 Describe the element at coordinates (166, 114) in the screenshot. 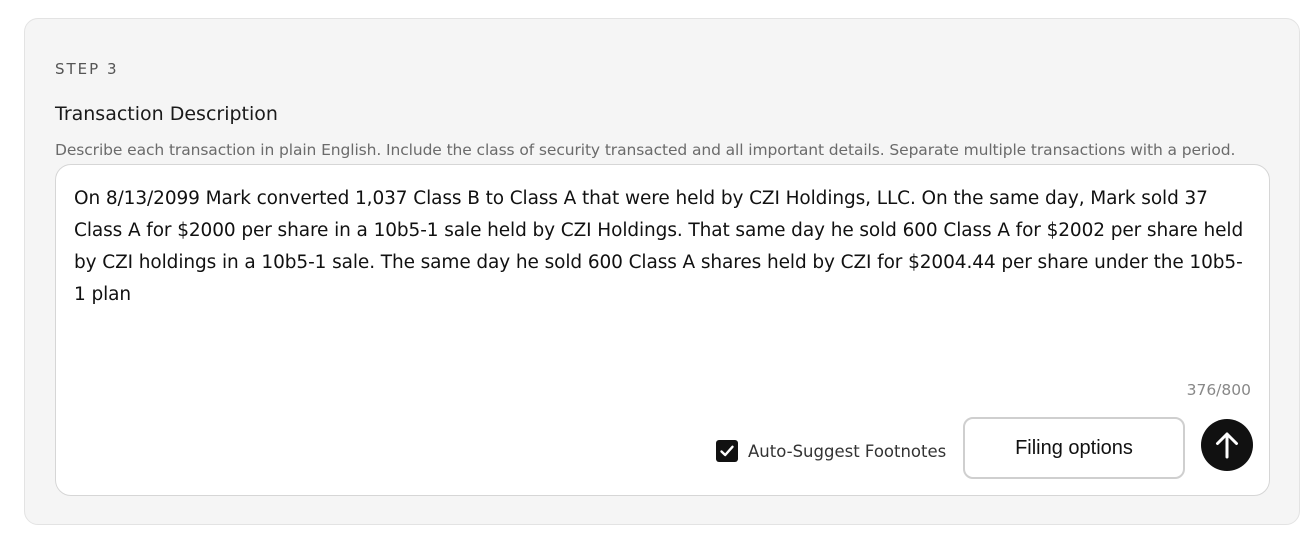

I see `section-title: Transaction Description` at that location.